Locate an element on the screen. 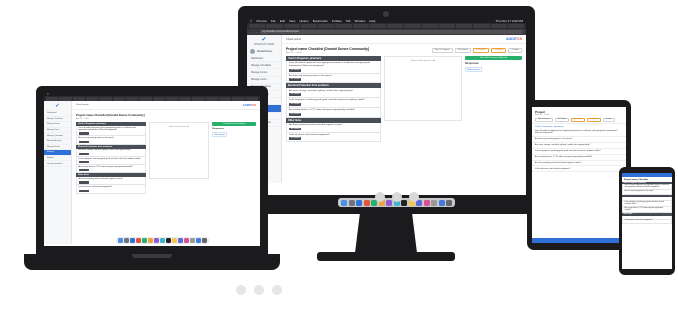 This screenshot has width=678, height=329. address-input: my.checklist.com/checklists/project is located at coordinates (391, 32).